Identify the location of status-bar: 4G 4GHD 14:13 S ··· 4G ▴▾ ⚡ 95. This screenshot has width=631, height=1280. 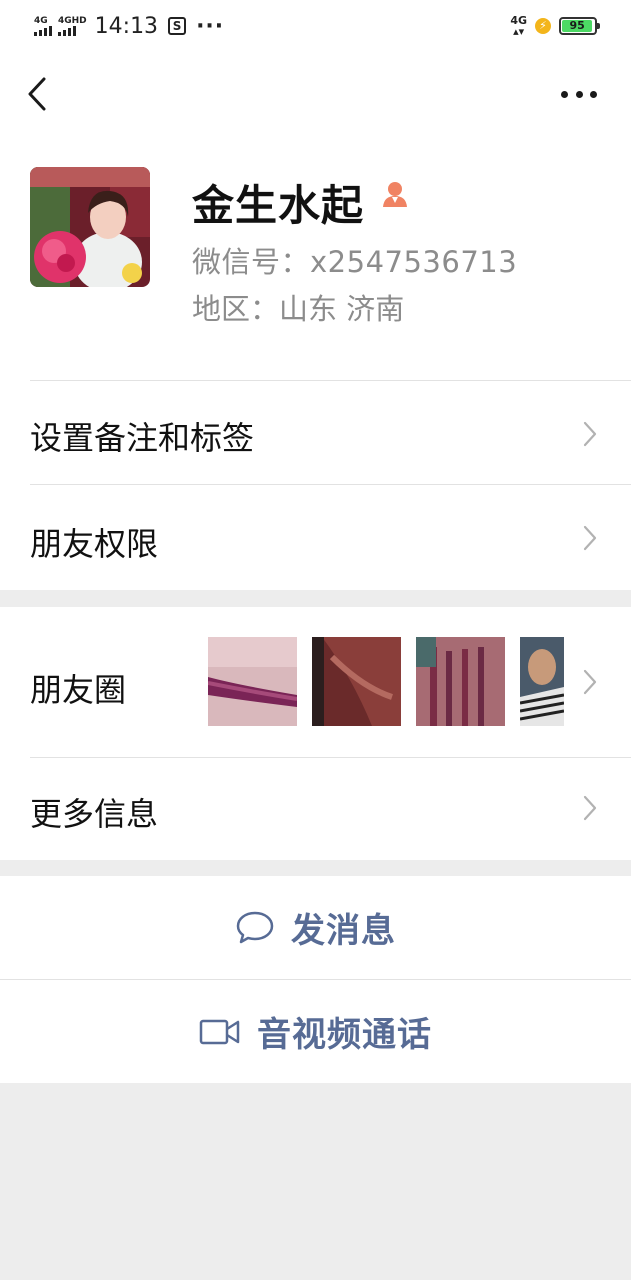
(315, 26).